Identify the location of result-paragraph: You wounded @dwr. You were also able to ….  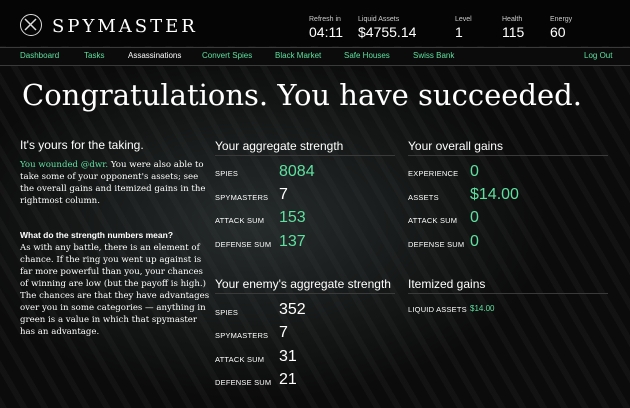
(115, 183).